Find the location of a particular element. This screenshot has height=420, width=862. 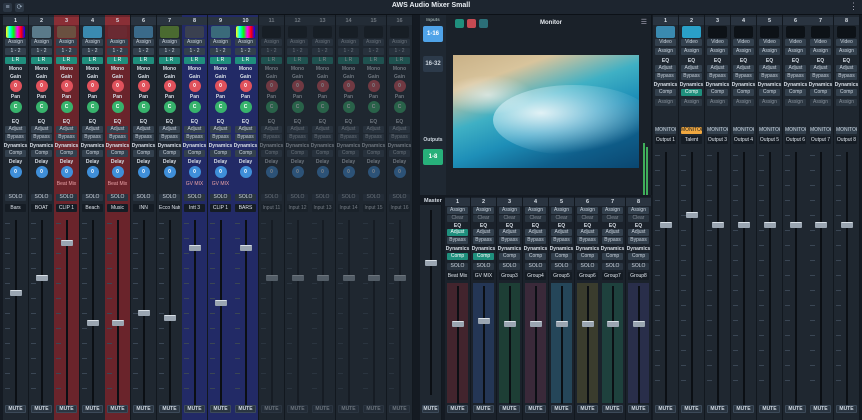

master-mute-button: MUTE is located at coordinates (430, 409).